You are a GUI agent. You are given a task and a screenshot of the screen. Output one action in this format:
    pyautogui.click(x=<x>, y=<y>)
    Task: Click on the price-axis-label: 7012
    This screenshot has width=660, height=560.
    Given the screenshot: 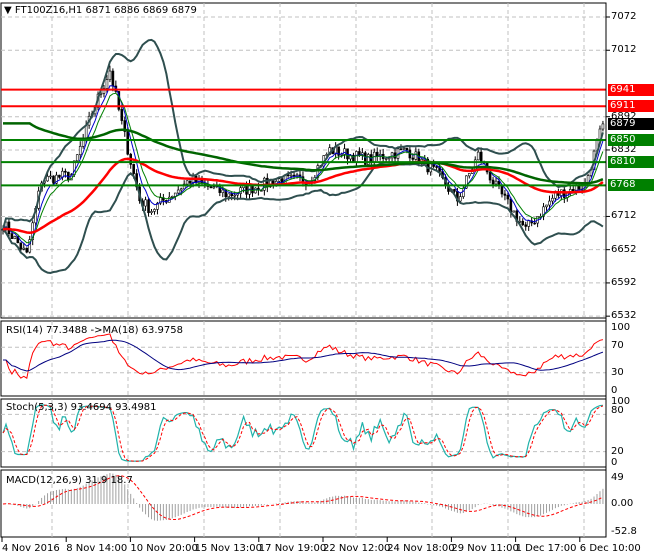 What is the action you would take?
    pyautogui.click(x=624, y=50)
    